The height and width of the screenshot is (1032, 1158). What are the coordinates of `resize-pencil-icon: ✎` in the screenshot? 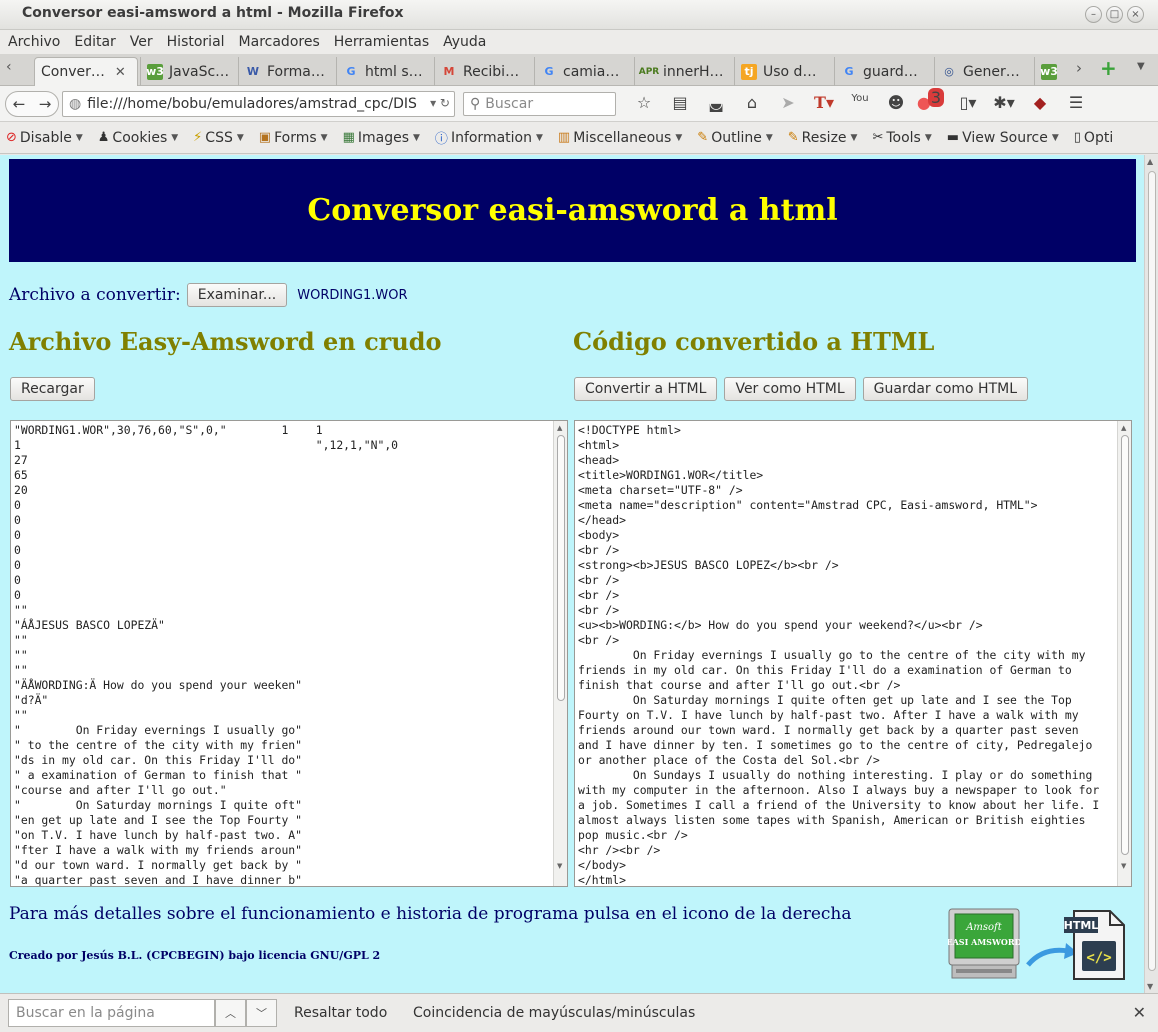 It's located at (793, 137).